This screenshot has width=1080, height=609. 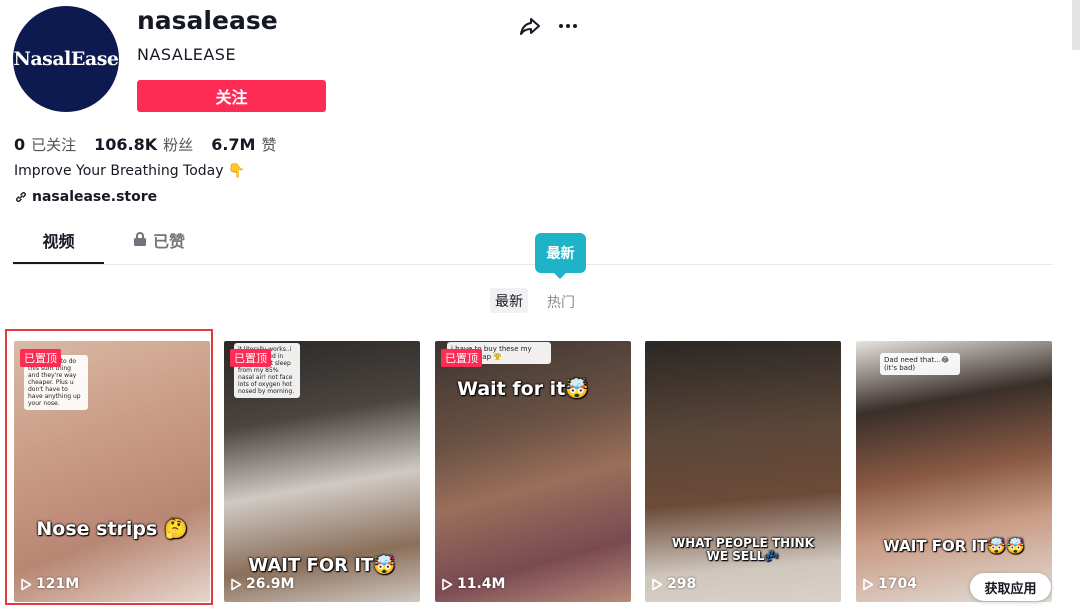 What do you see at coordinates (231, 96) in the screenshot?
I see `follow-button: 关注` at bounding box center [231, 96].